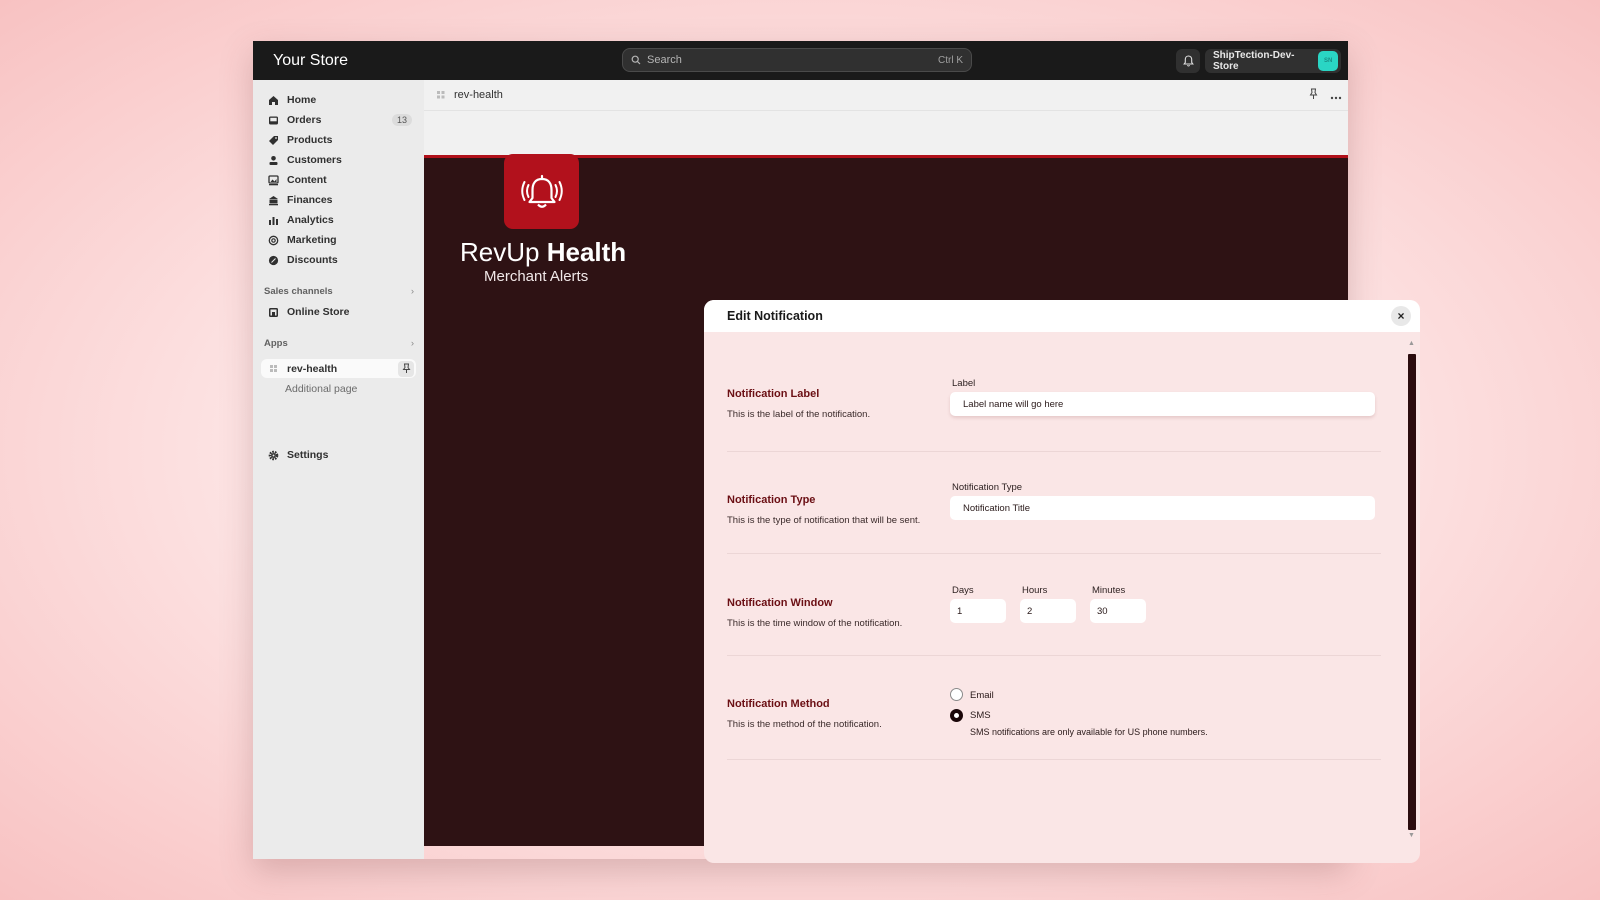 The width and height of the screenshot is (1600, 900). I want to click on sidebar-item-label: Content, so click(307, 180).